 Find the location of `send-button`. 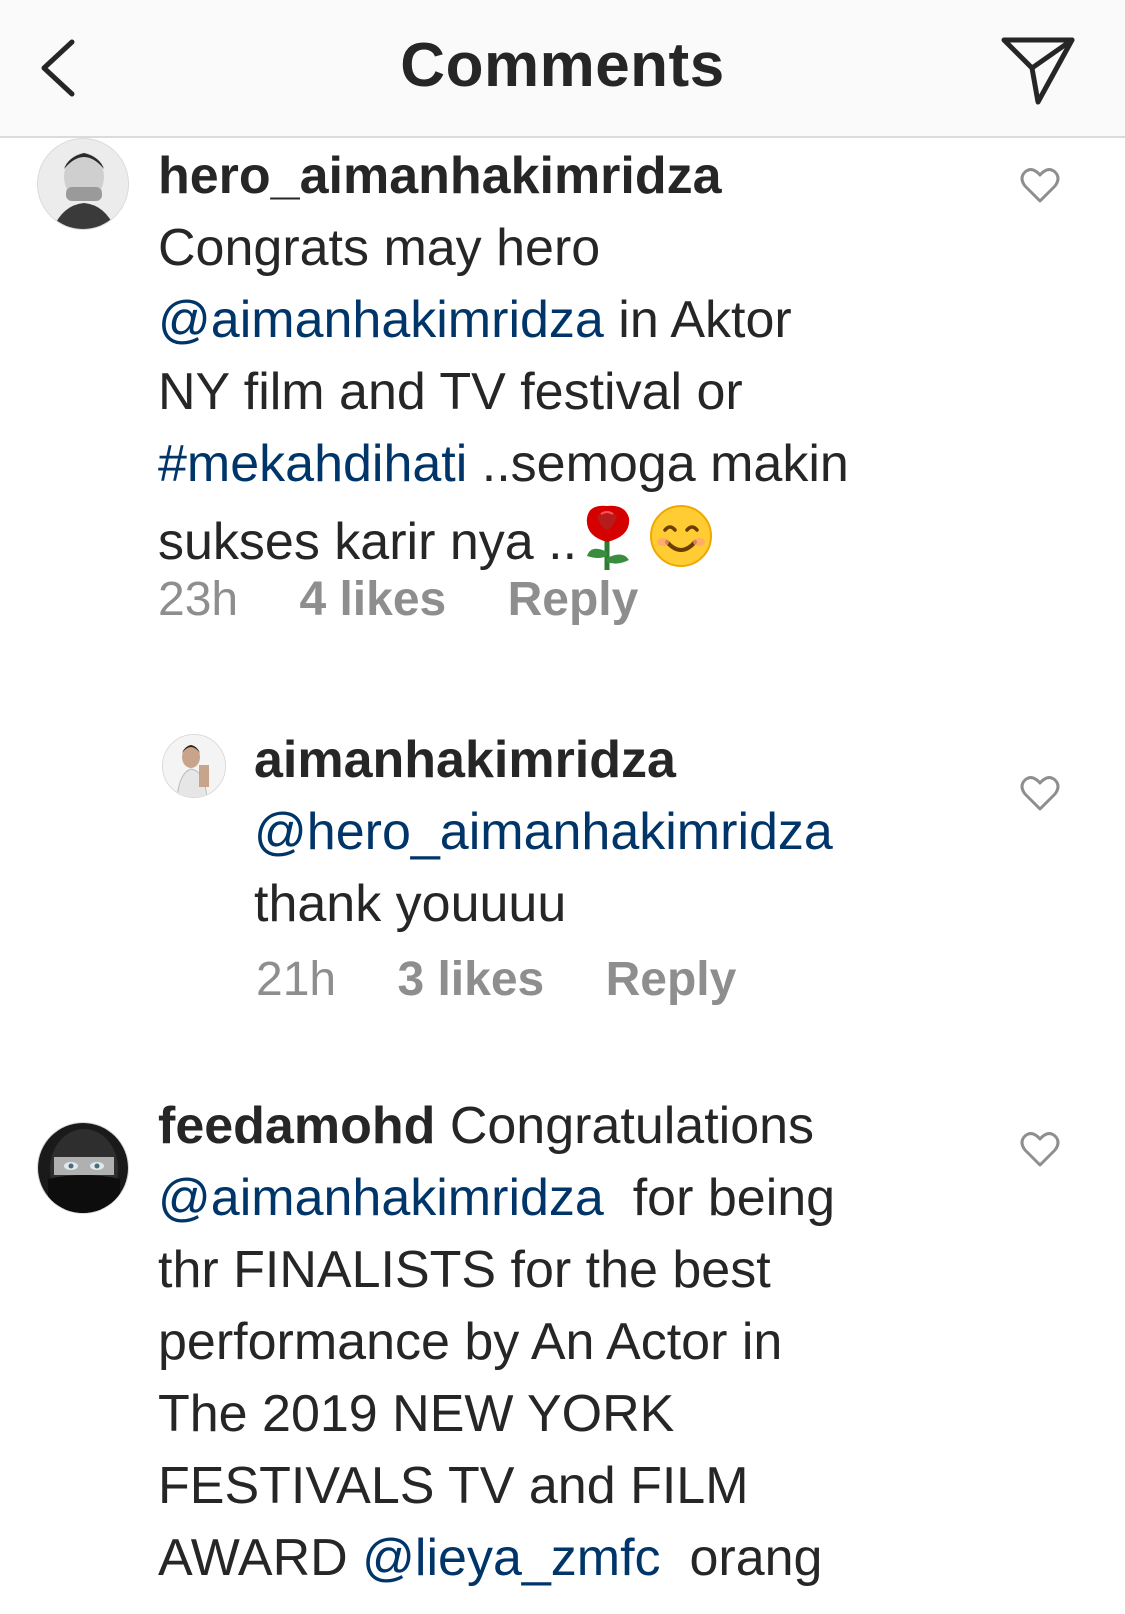

send-button is located at coordinates (1038, 70).